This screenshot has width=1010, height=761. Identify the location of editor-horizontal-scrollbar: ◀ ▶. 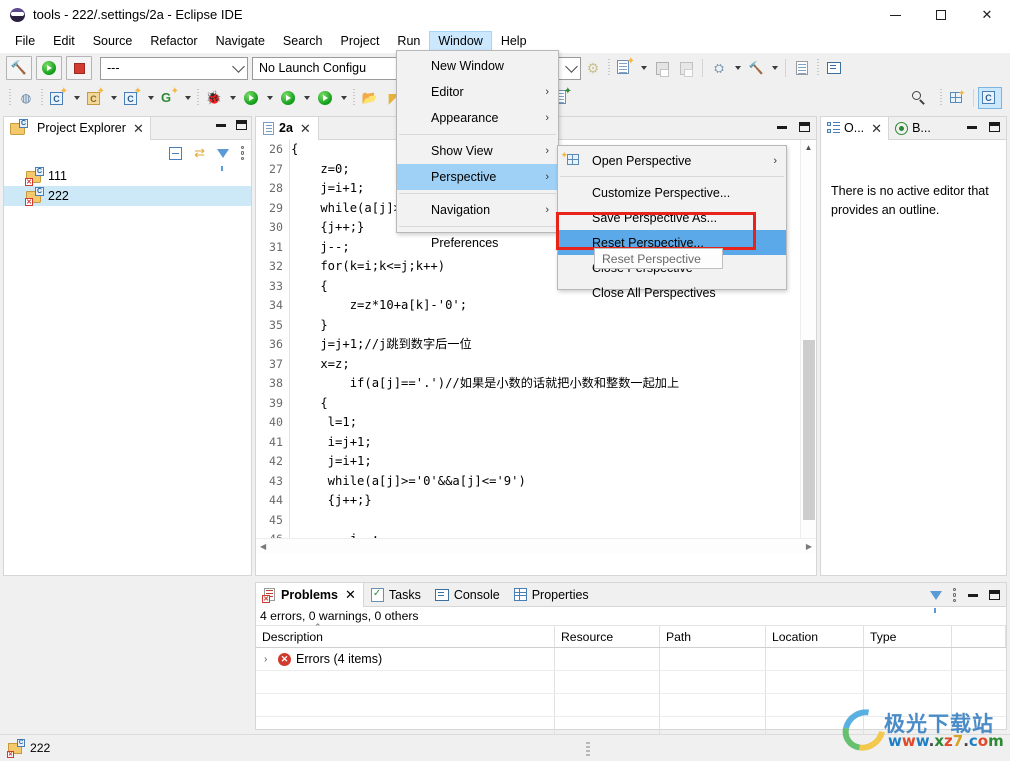
(536, 546).